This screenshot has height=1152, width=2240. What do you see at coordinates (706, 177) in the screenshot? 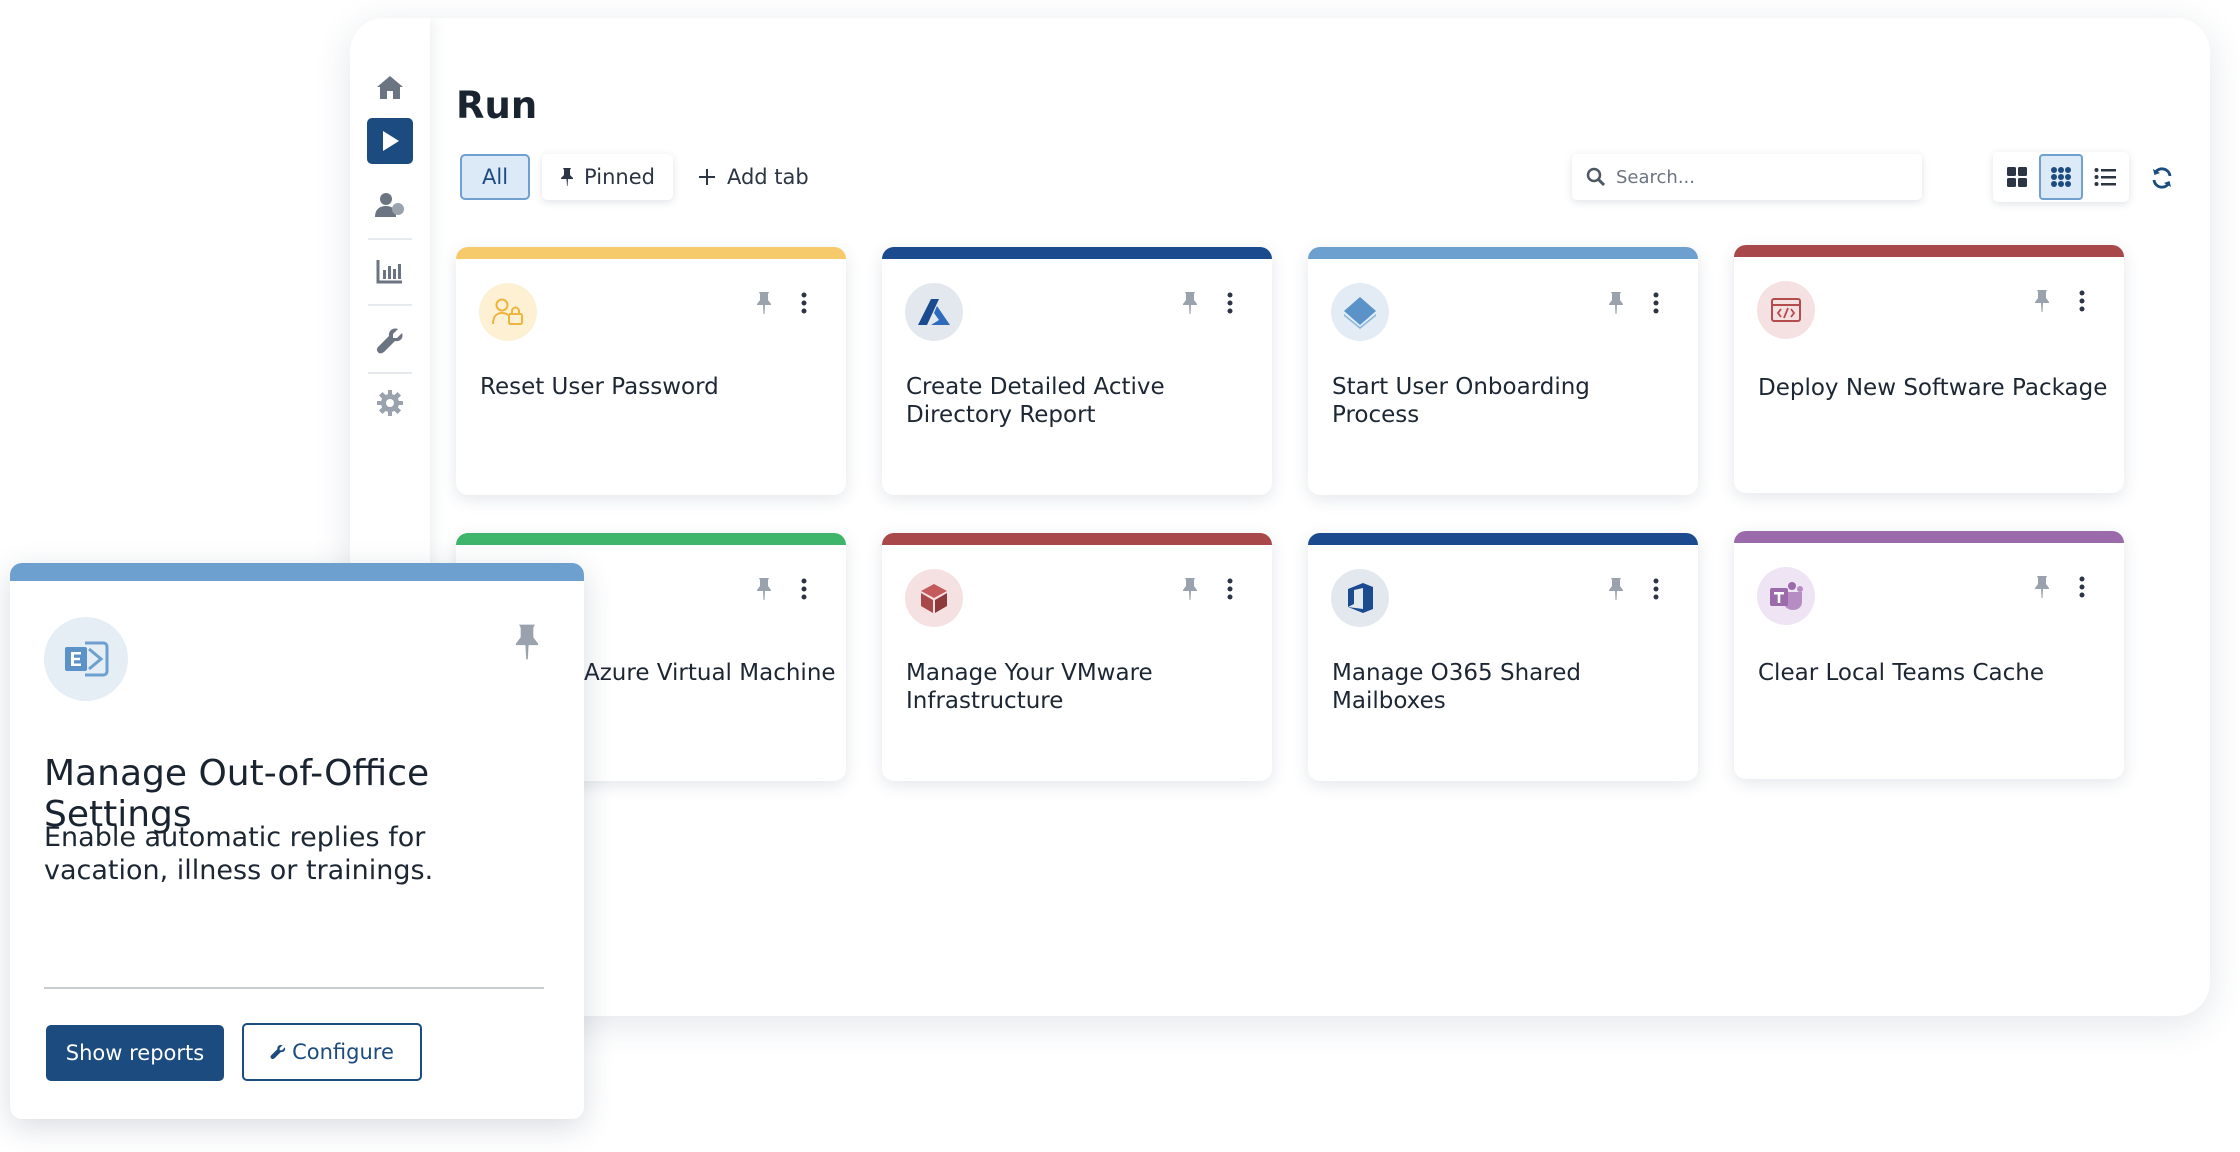
I see `plus-icon` at bounding box center [706, 177].